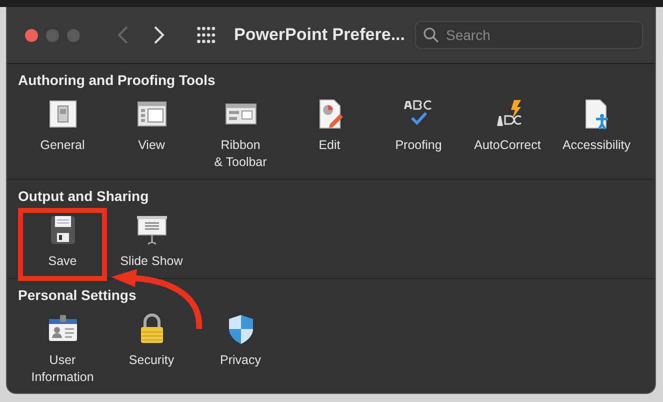 This screenshot has width=663, height=402. I want to click on section-heading: Output and Sharing, so click(83, 196).